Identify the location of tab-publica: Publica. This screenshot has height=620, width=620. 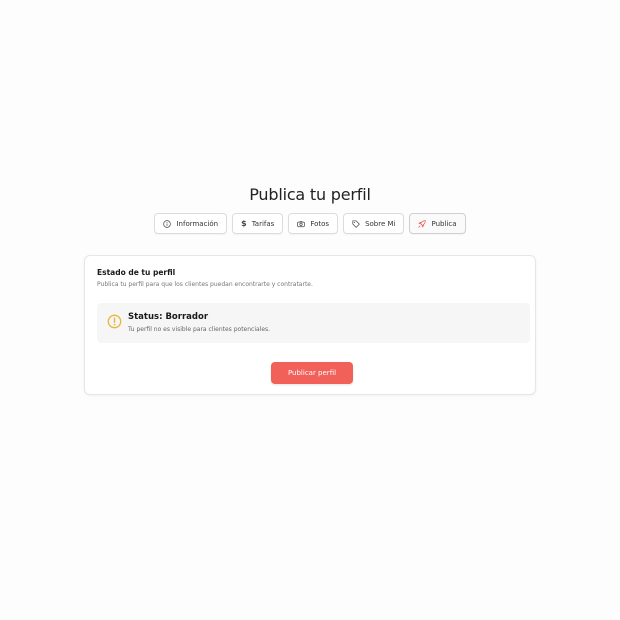
(437, 223).